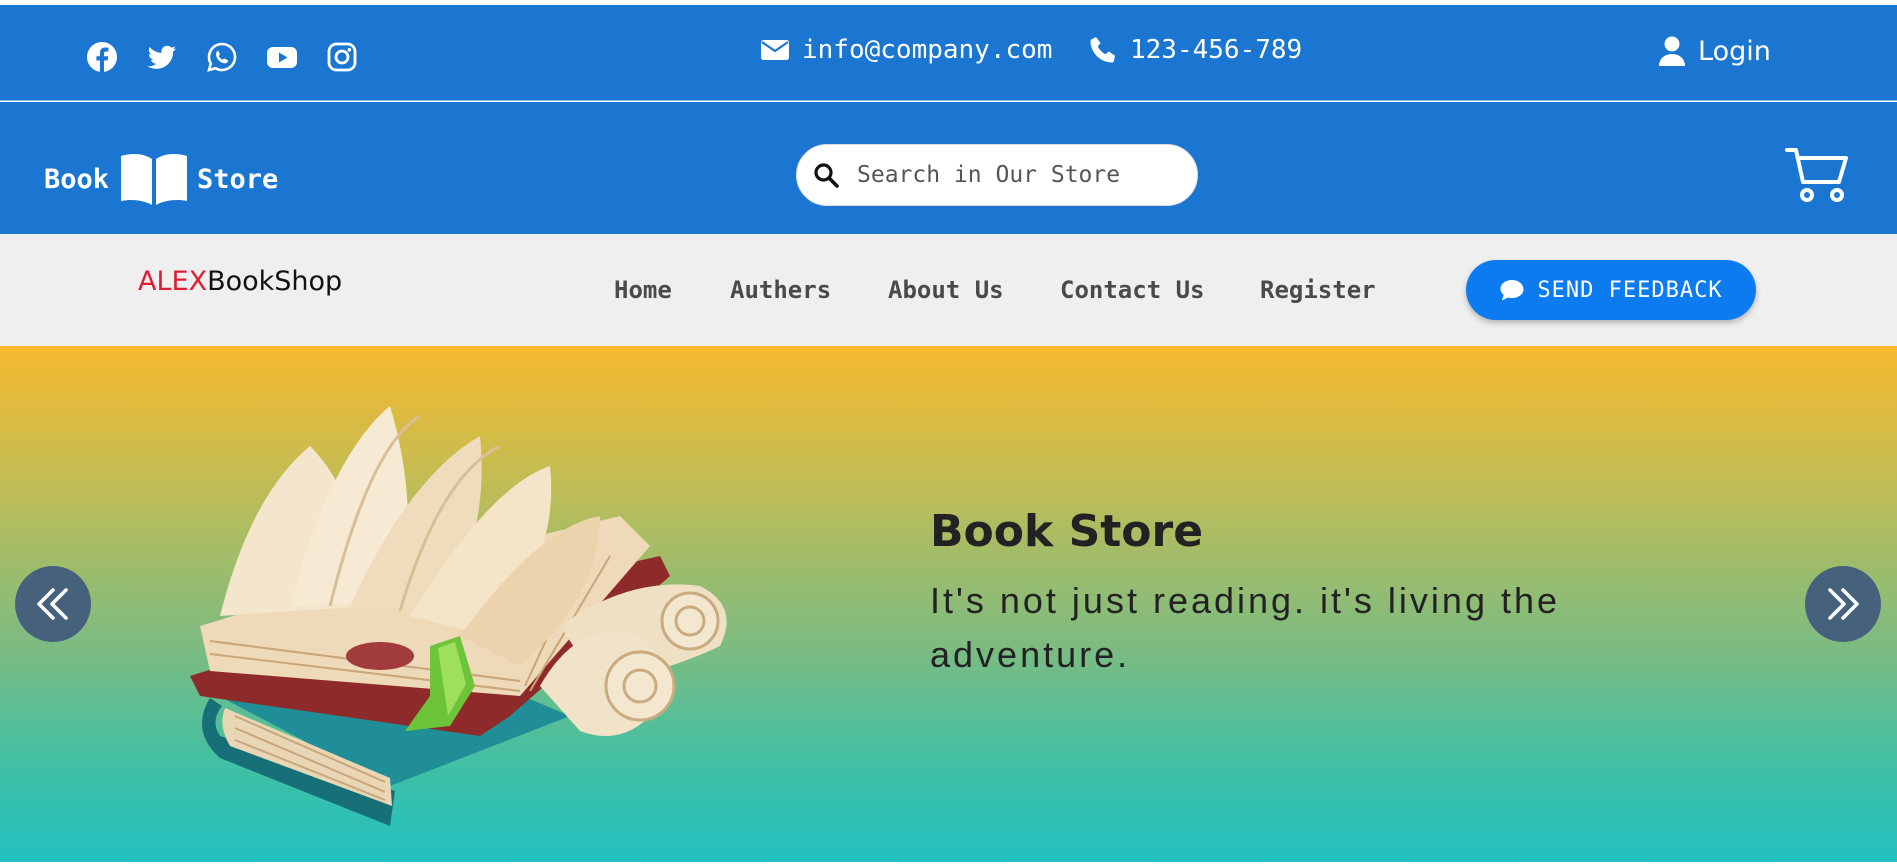 The width and height of the screenshot is (1897, 865). Describe the element at coordinates (1102, 50) in the screenshot. I see `phone-icon` at that location.